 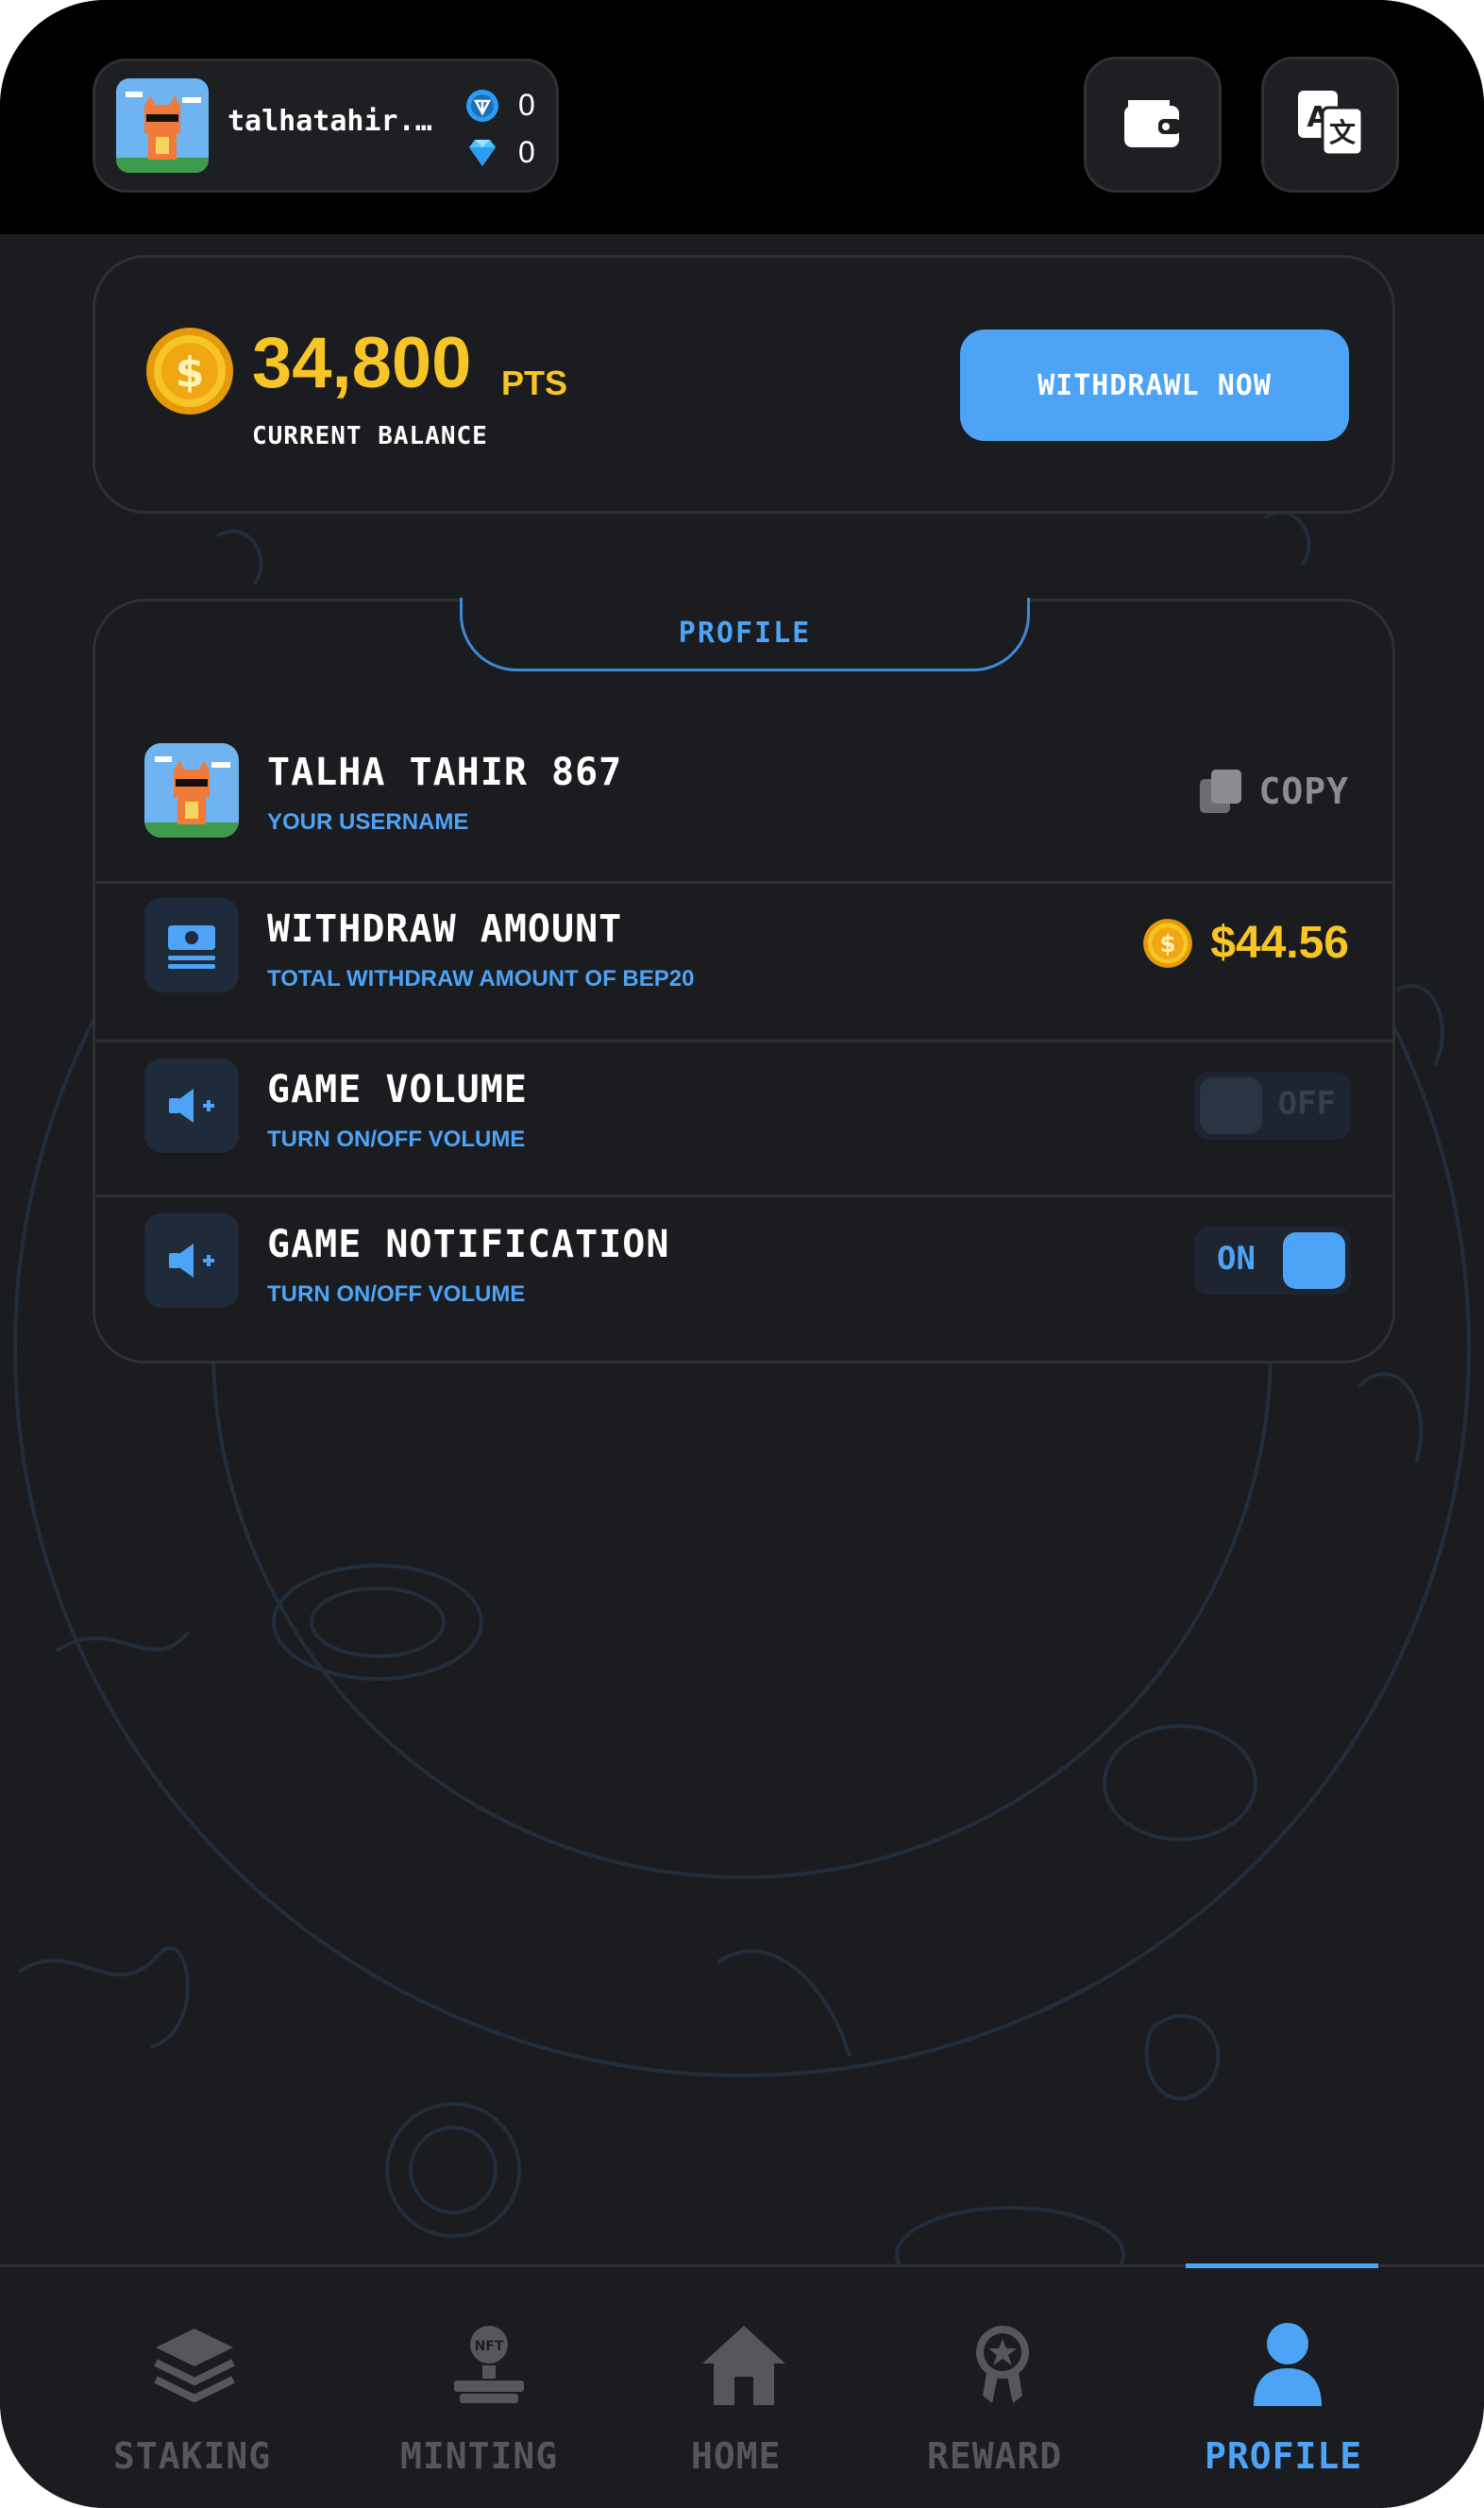 I want to click on nav-label-home: HOME, so click(x=736, y=2456).